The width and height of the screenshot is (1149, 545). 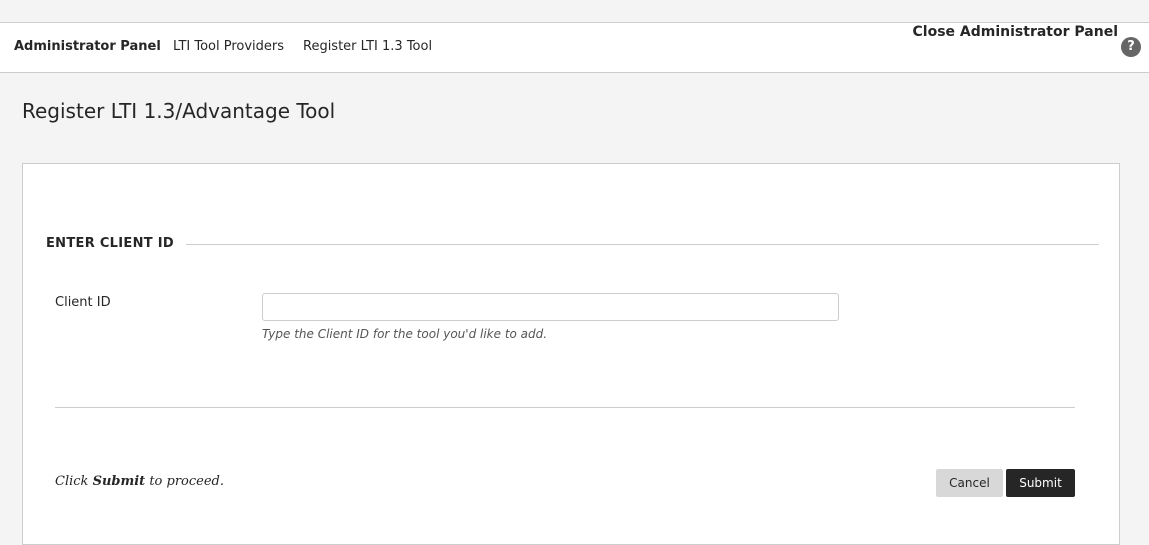 I want to click on submit-hint-strong: Submit, so click(x=119, y=481).